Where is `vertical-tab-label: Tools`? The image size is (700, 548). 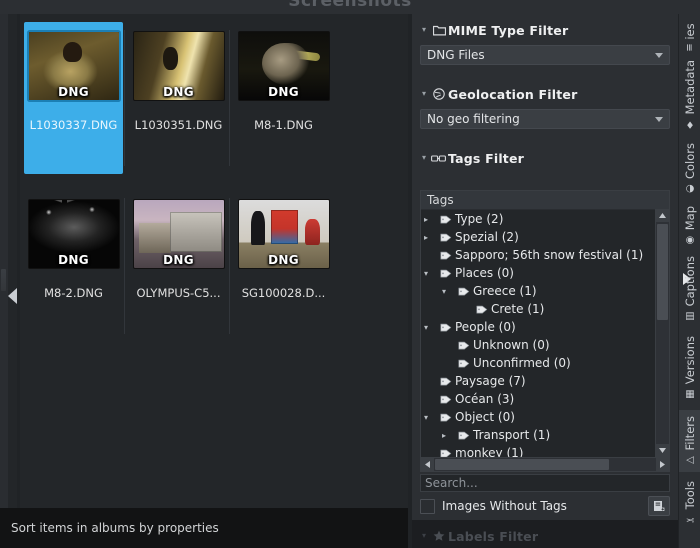
vertical-tab-label: Tools is located at coordinates (690, 495).